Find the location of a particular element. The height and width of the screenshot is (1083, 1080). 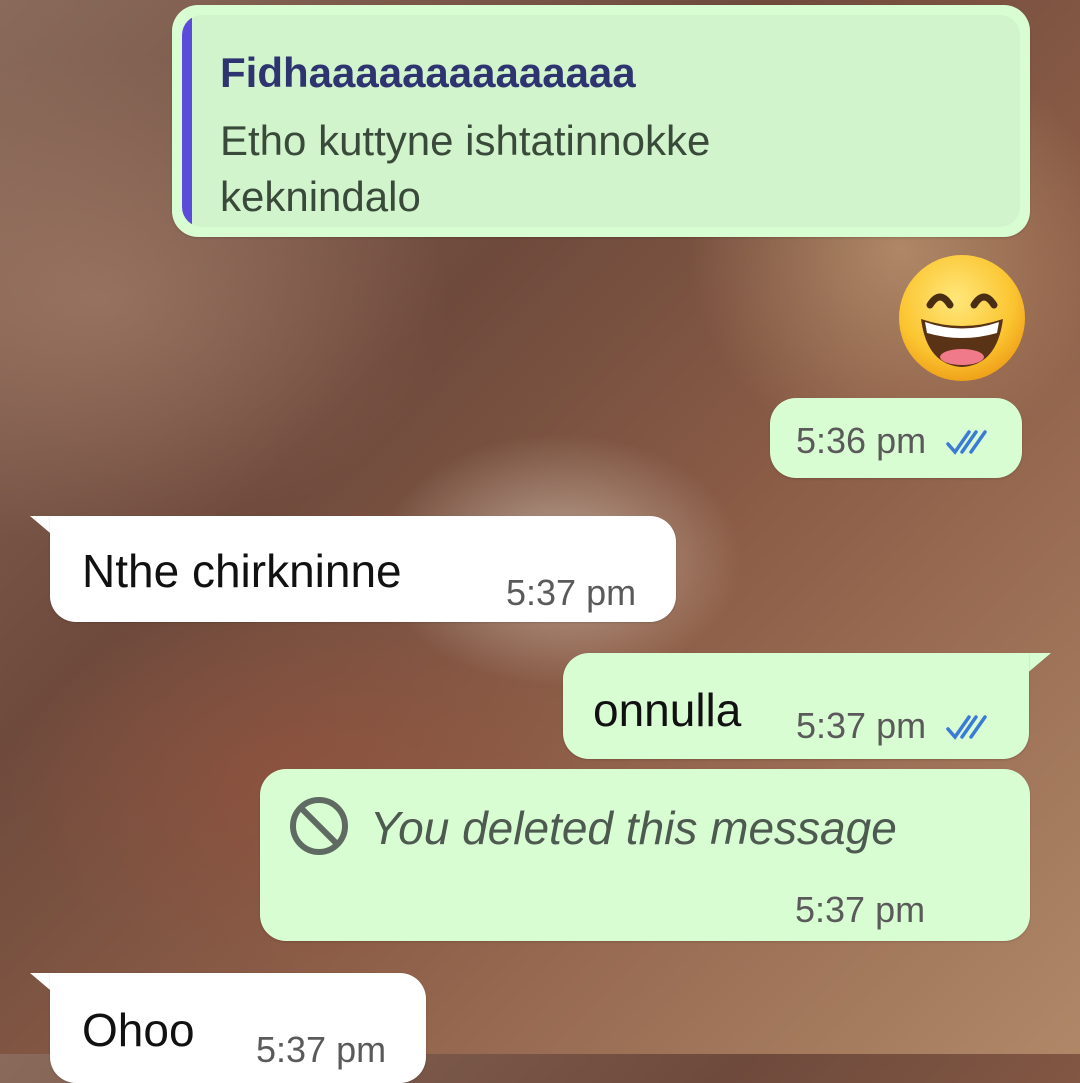

incoming-message-bubble: Nthe chirkninne 5:37 pm is located at coordinates (363, 569).